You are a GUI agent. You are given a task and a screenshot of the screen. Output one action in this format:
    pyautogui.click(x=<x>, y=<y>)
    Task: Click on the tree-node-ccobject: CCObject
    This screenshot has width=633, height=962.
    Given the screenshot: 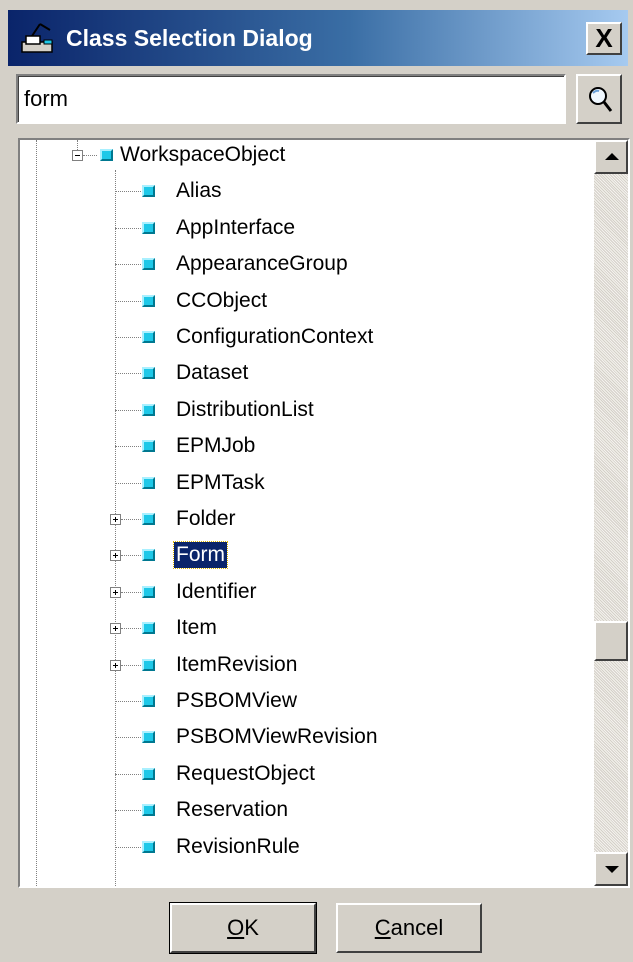 What is the action you would take?
    pyautogui.click(x=221, y=301)
    